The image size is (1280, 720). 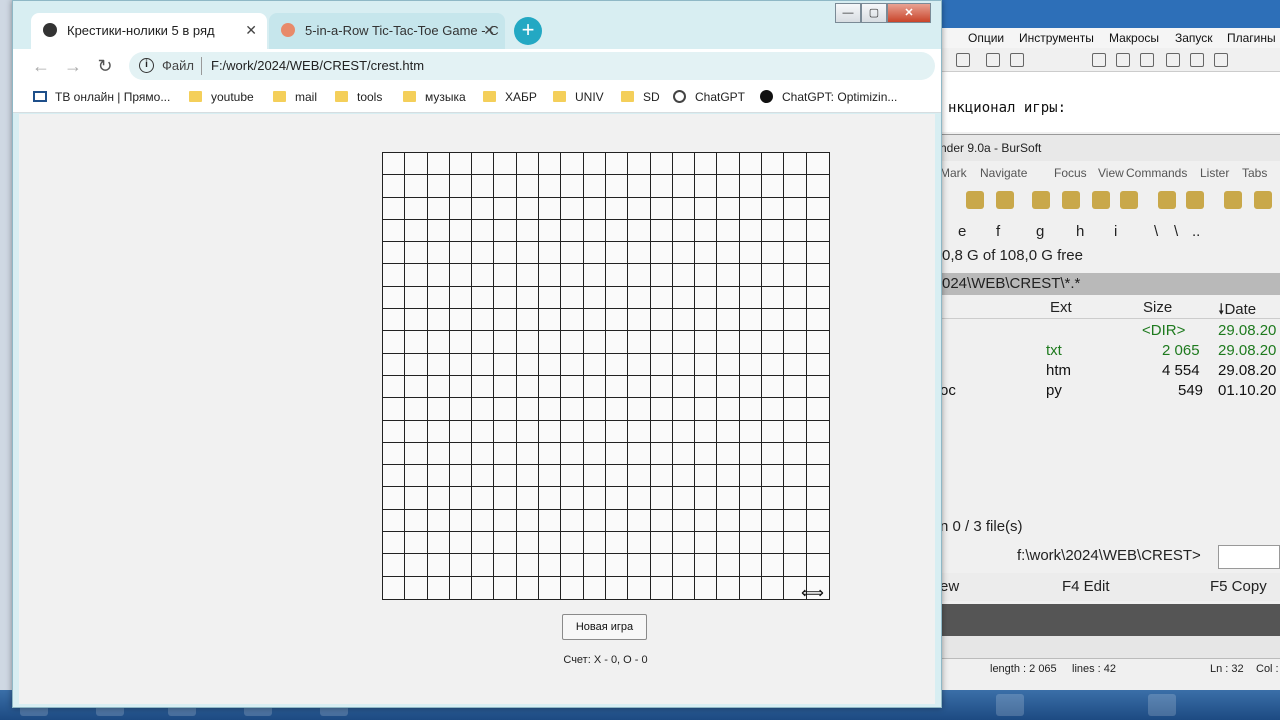 I want to click on bookmark-chatgpt: ChatGPT, so click(x=709, y=97).